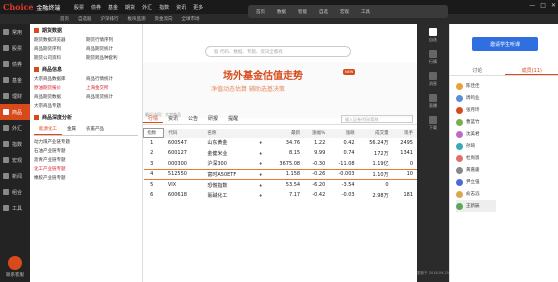  Describe the element at coordinates (112, 58) in the screenshot. I see `nav-link: 期货跨品种套利` at that location.